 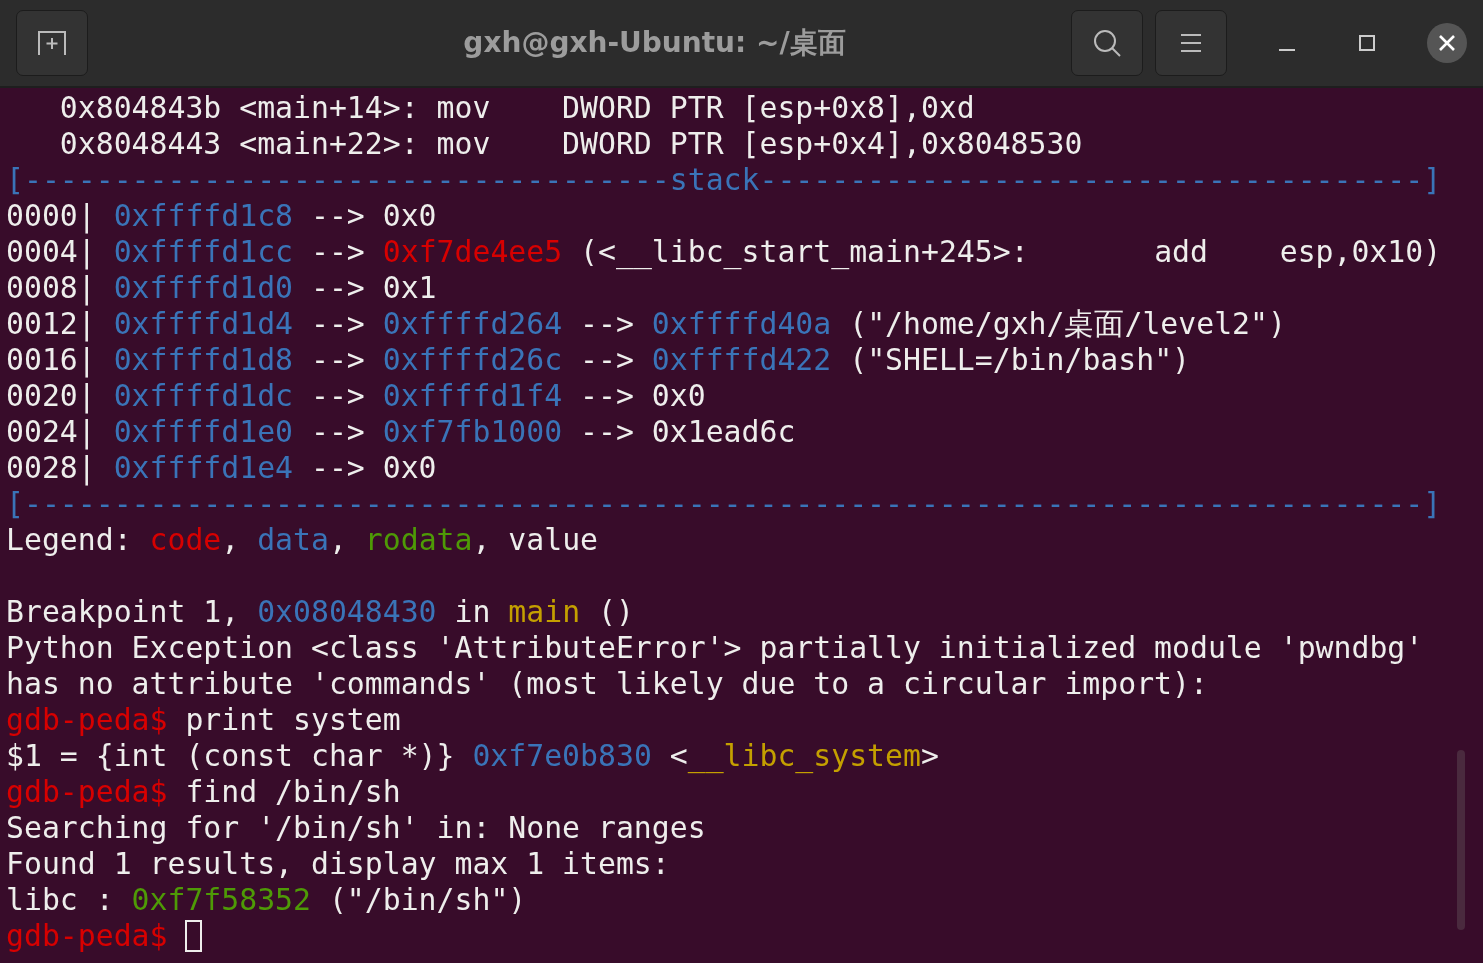 What do you see at coordinates (1067, 323) in the screenshot?
I see `terminal-text: ("/home/gxh/桌面/level2")` at bounding box center [1067, 323].